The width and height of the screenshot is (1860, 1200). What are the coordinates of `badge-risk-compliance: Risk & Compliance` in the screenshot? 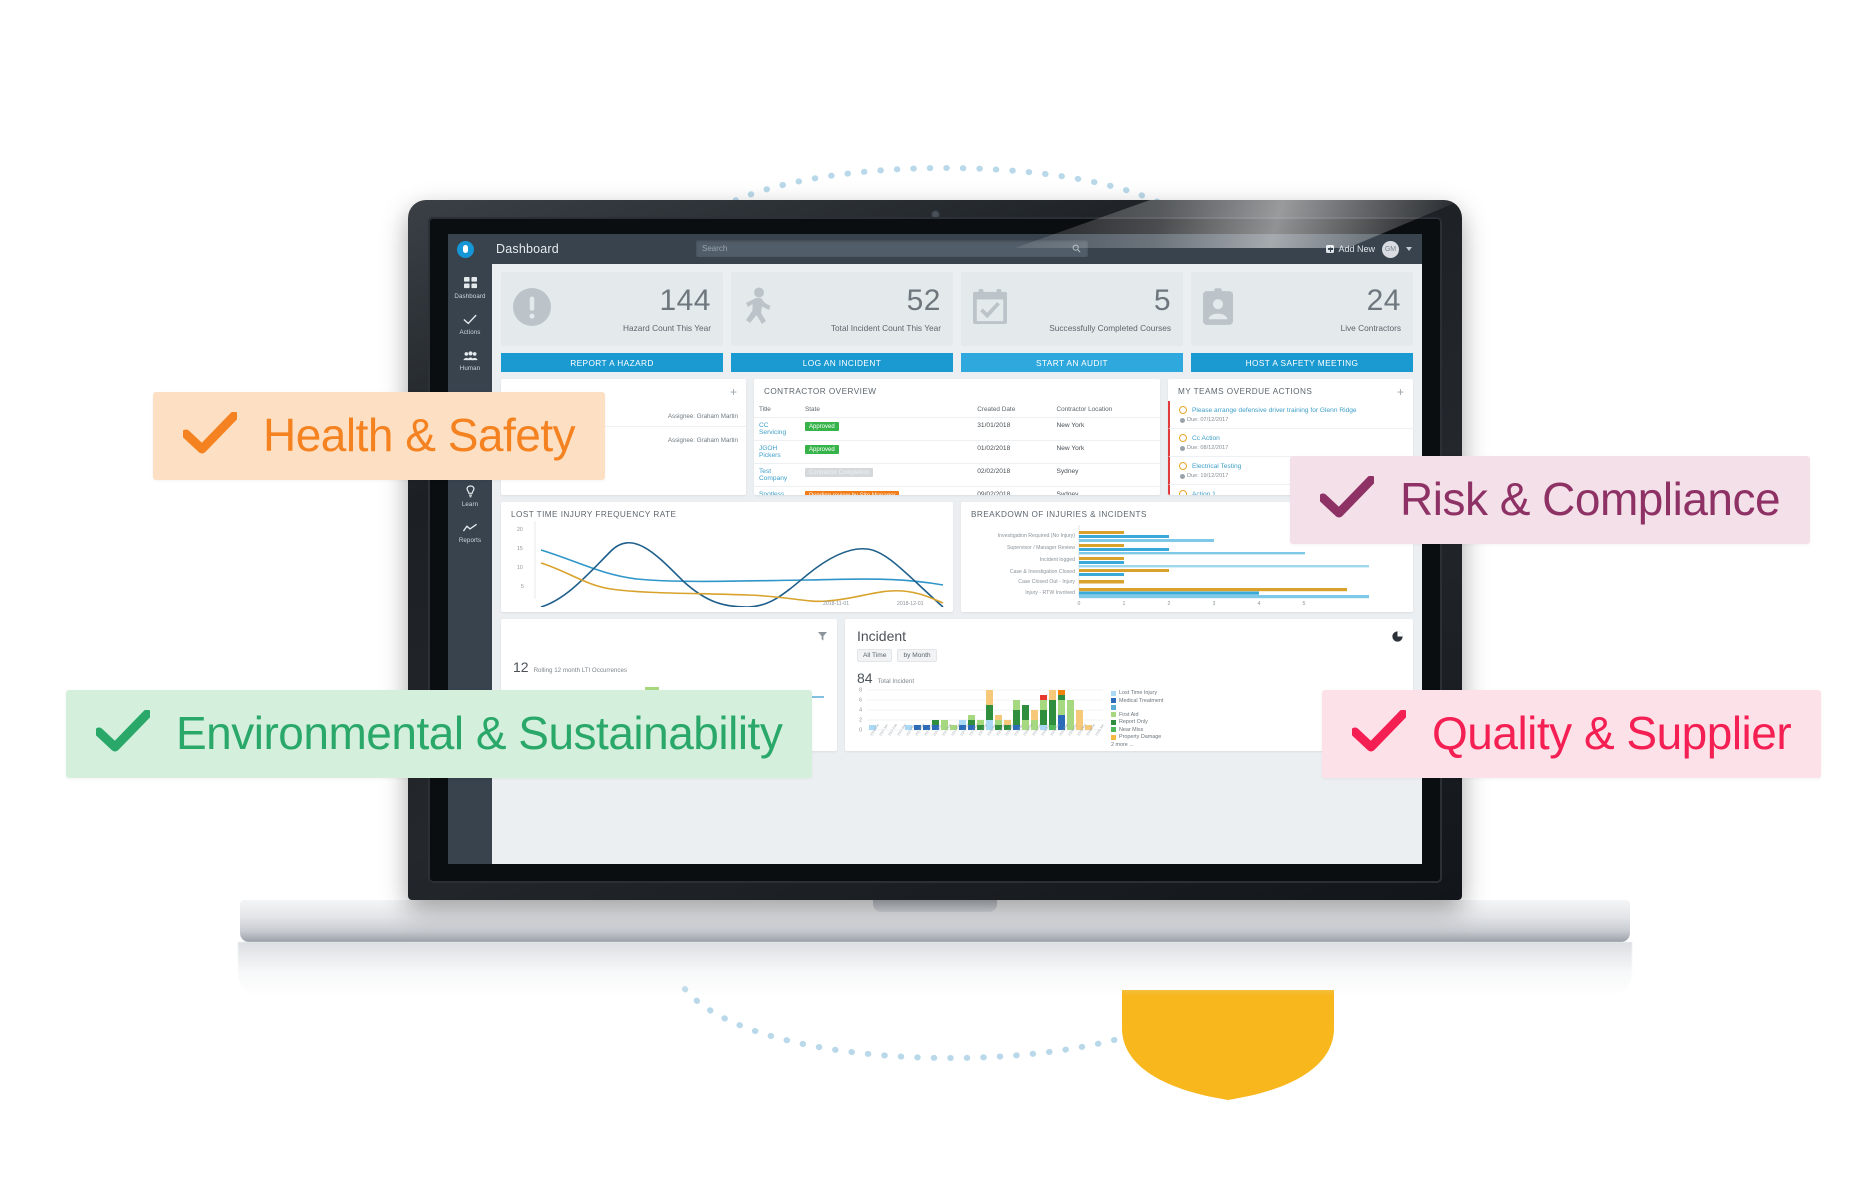 It's located at (1550, 500).